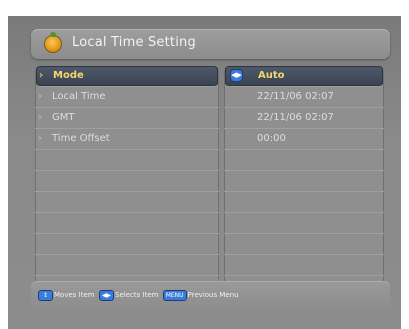  I want to click on setting-value-time-offset: 00:00, so click(304, 139).